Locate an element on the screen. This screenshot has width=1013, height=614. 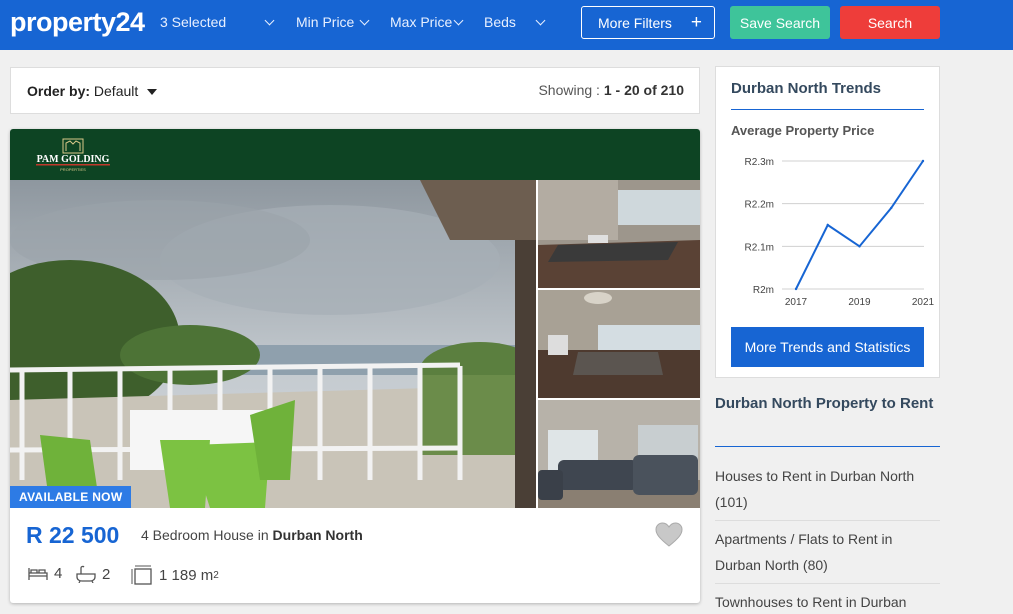
showing-label: Showing : is located at coordinates (569, 90).